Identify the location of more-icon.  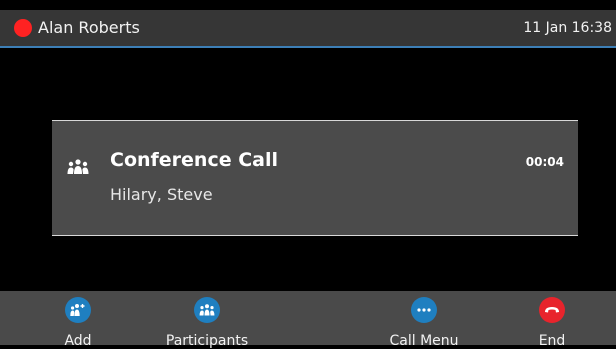
(424, 310).